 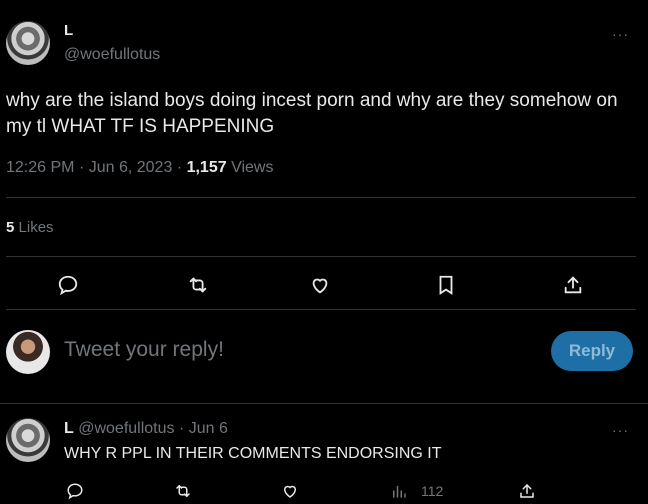 I want to click on likes-label: Likes, so click(x=36, y=227).